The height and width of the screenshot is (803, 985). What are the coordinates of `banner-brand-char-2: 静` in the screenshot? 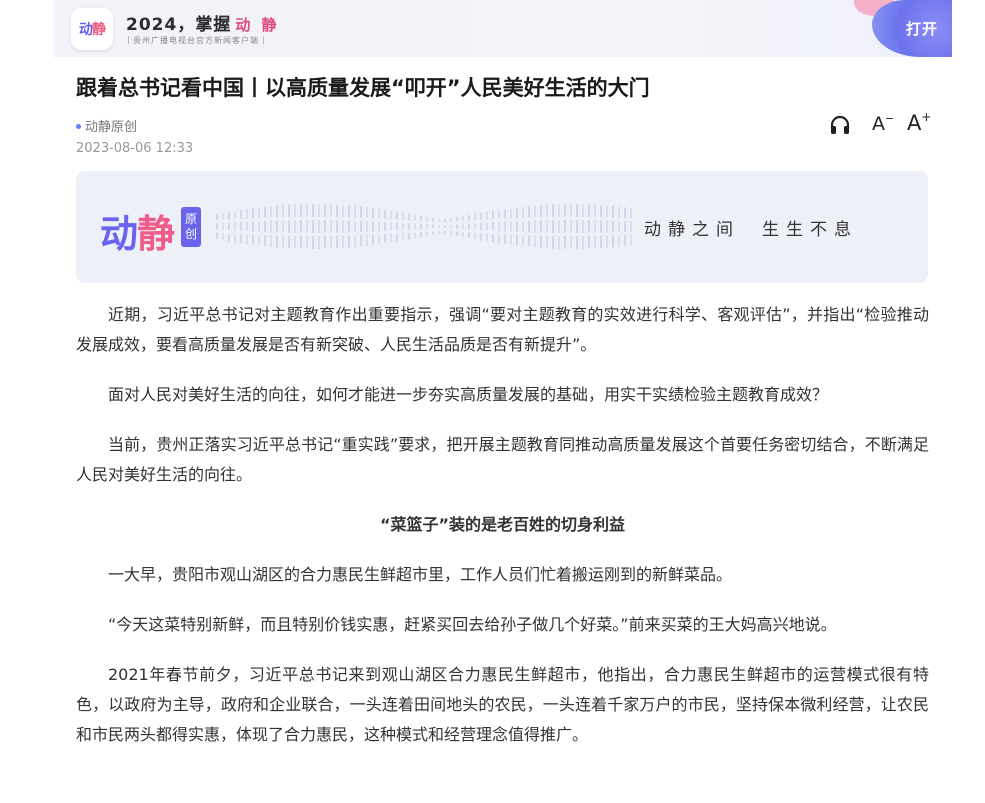 It's located at (156, 234).